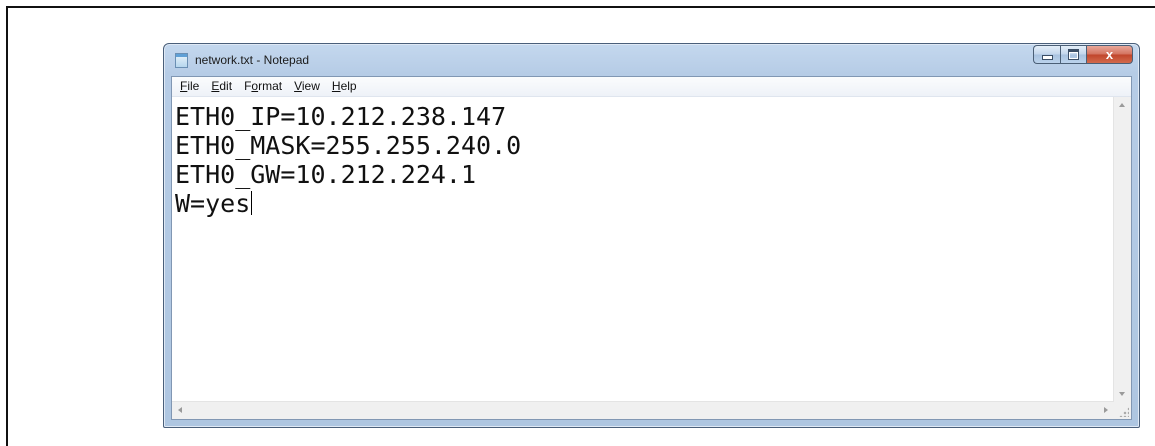 The width and height of the screenshot is (1155, 446). I want to click on scroll-right-icon, so click(1106, 410).